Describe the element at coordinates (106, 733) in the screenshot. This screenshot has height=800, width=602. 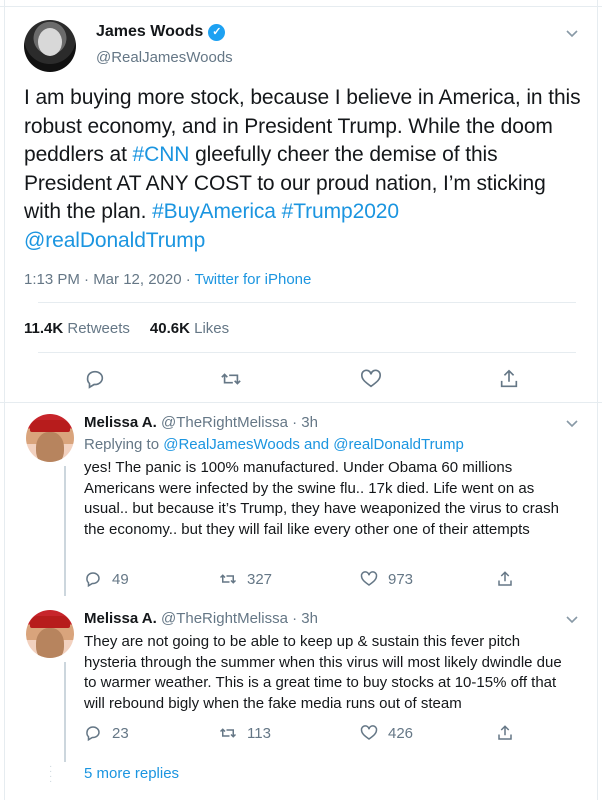
I see `reply-button: 23` at that location.